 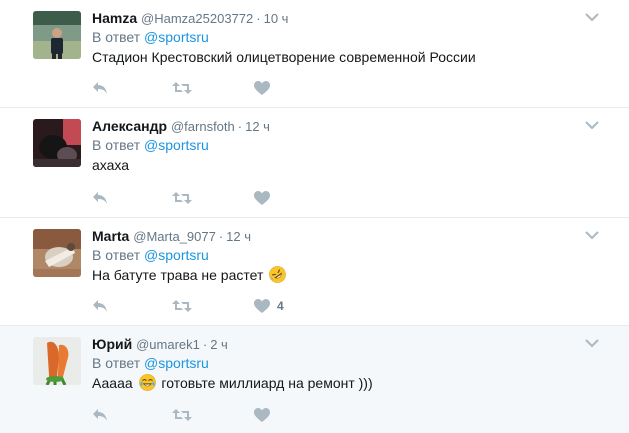 I want to click on user-name: Hamza, so click(x=114, y=18).